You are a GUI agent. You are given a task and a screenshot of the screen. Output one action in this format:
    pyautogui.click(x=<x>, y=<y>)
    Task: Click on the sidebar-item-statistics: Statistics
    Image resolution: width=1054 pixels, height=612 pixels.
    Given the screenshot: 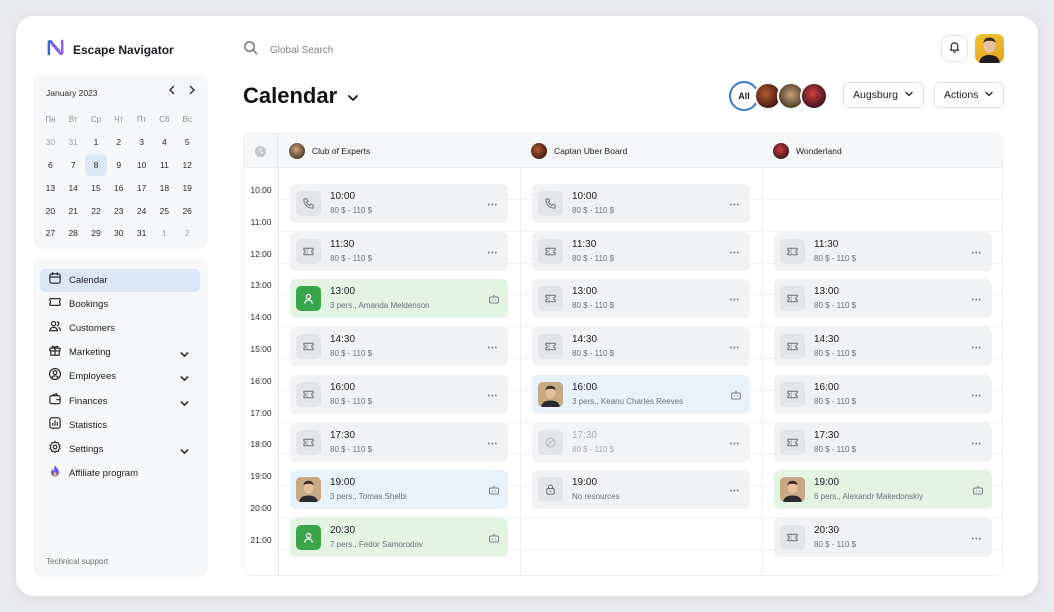 What is the action you would take?
    pyautogui.click(x=120, y=425)
    